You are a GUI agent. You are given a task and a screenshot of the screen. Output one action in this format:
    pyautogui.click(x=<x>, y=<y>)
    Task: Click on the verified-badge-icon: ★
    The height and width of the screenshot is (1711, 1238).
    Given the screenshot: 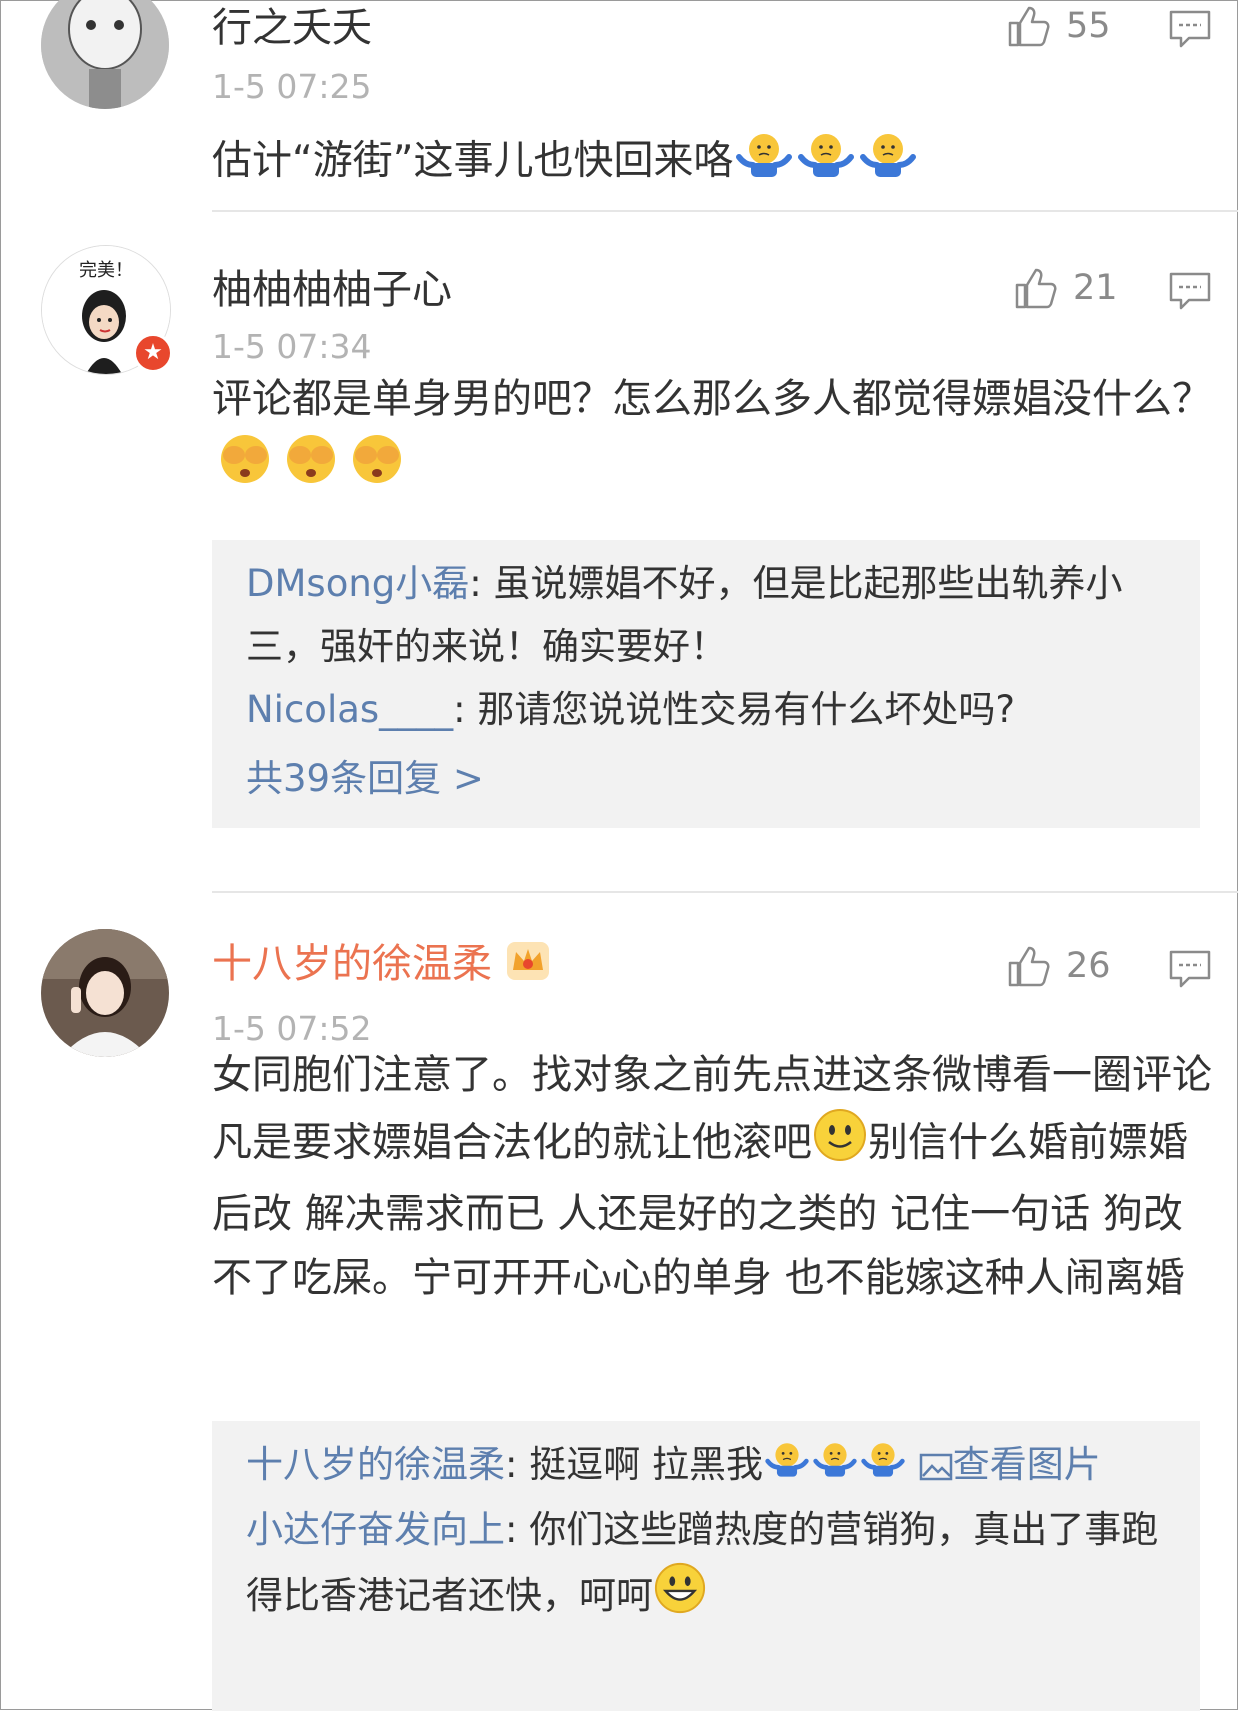 What is the action you would take?
    pyautogui.click(x=153, y=353)
    